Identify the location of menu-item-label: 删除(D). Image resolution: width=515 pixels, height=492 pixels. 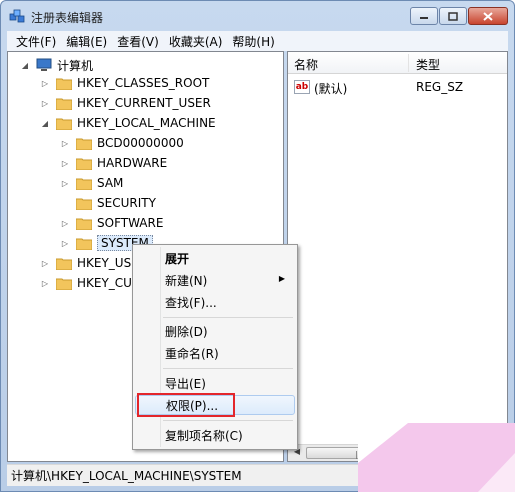
(186, 331).